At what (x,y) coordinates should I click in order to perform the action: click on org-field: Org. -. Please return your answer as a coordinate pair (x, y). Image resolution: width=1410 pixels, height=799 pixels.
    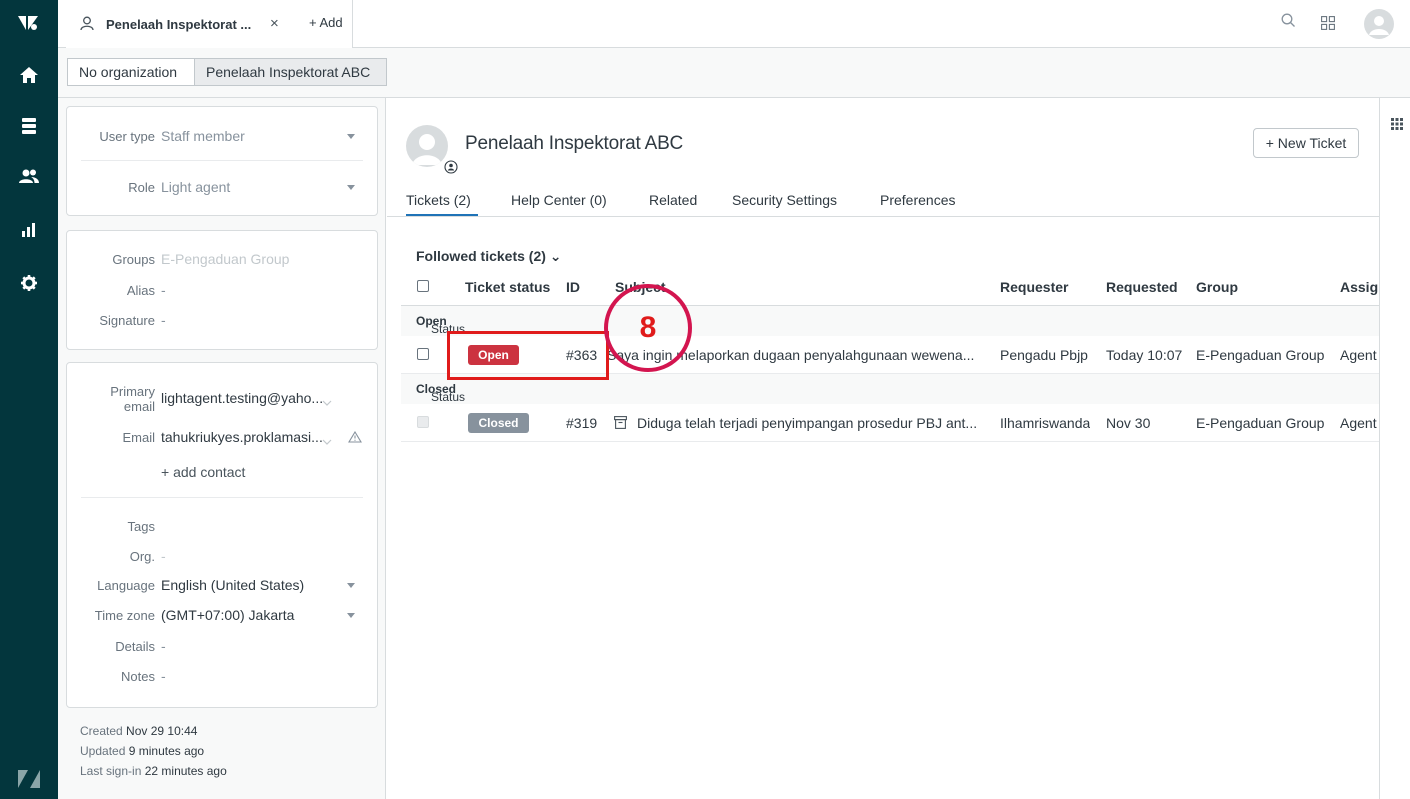
    Looking at the image, I should click on (222, 557).